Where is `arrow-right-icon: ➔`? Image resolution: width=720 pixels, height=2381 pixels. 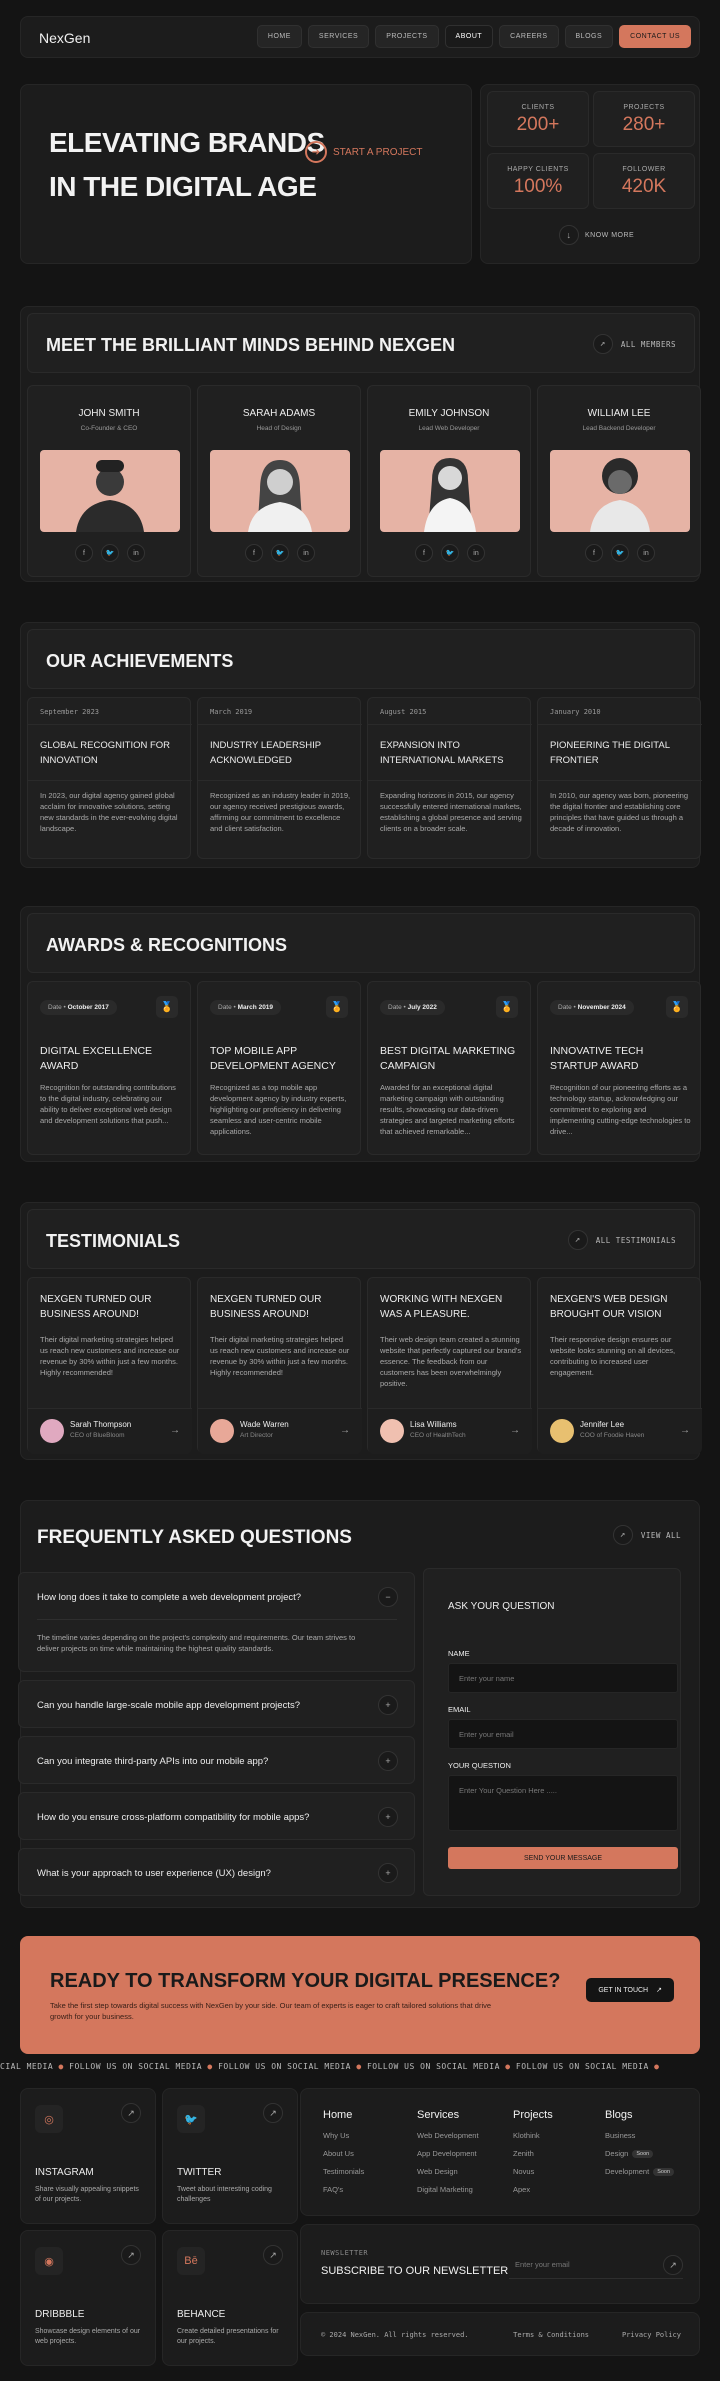
arrow-right-icon: ➔ is located at coordinates (316, 152).